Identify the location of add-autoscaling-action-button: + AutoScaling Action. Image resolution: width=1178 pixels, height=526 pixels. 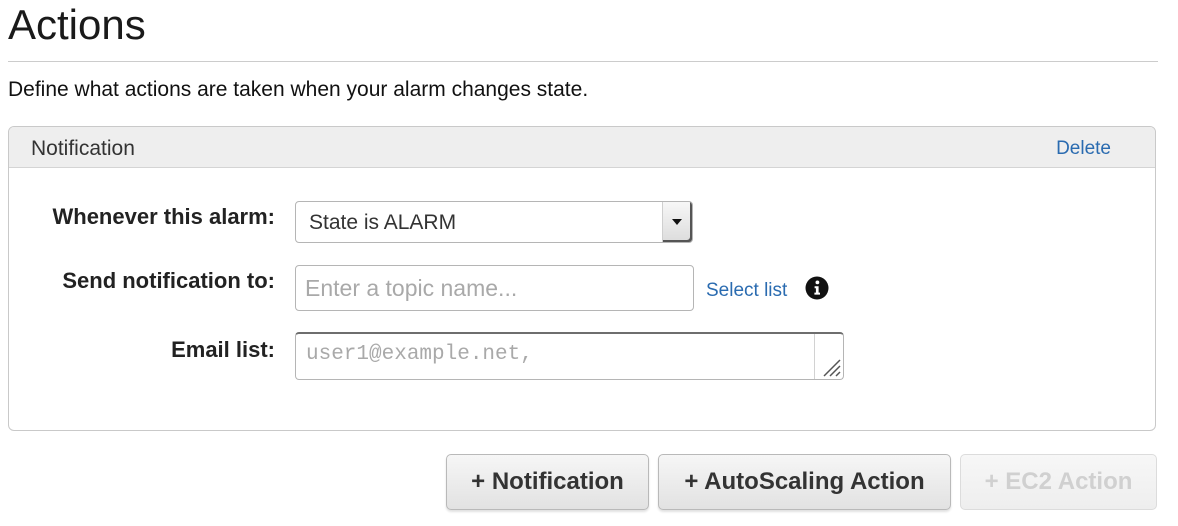
(804, 482).